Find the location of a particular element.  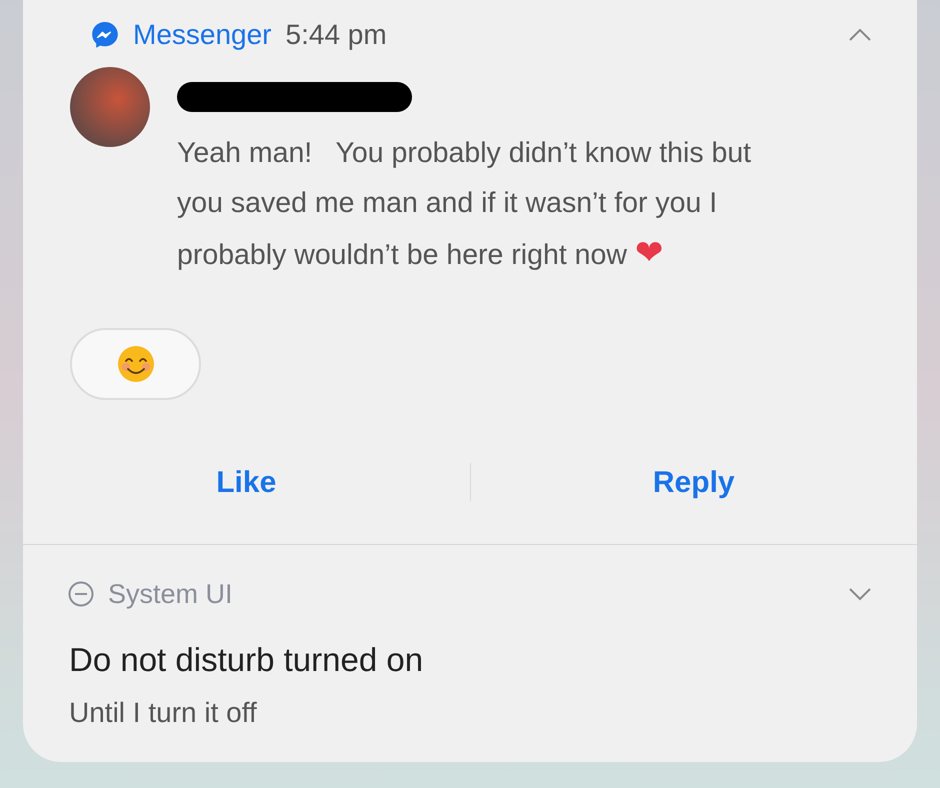

app-name: System UI is located at coordinates (170, 594).